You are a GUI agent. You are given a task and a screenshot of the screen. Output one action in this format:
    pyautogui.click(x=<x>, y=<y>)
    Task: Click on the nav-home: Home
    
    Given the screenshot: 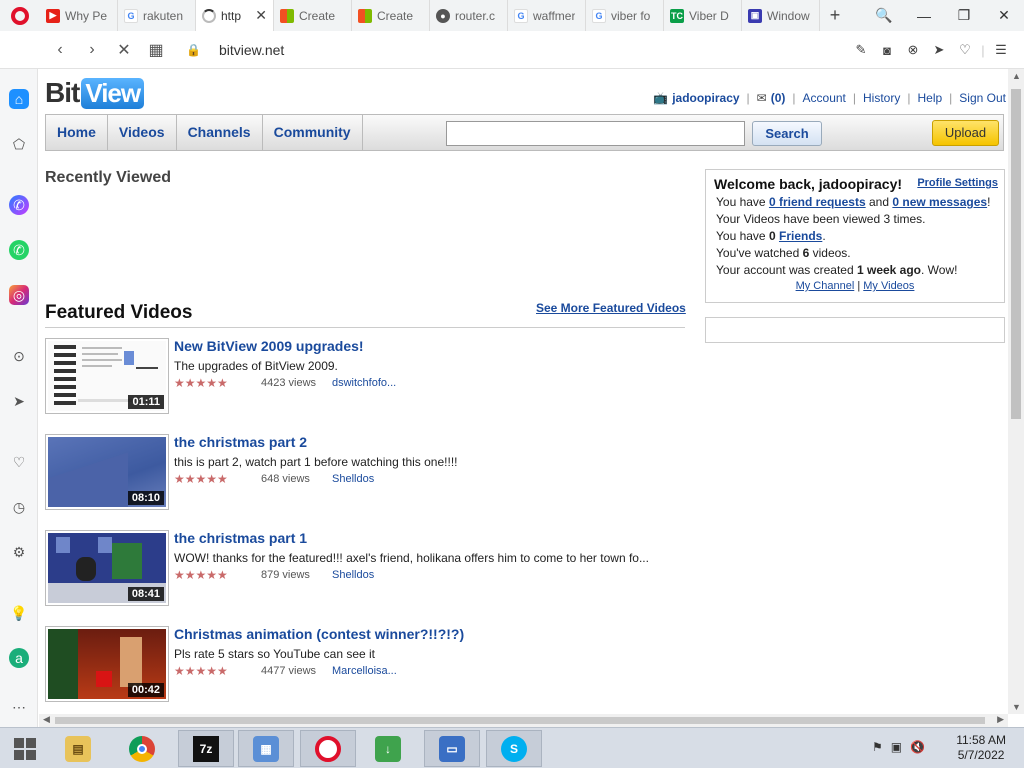 What is the action you would take?
    pyautogui.click(x=77, y=132)
    